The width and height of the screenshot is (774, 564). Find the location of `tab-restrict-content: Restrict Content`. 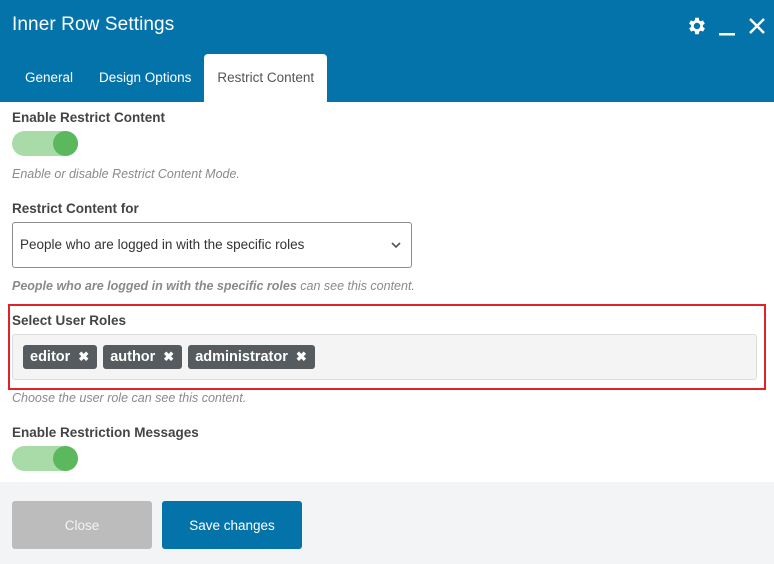

tab-restrict-content: Restrict Content is located at coordinates (266, 78).